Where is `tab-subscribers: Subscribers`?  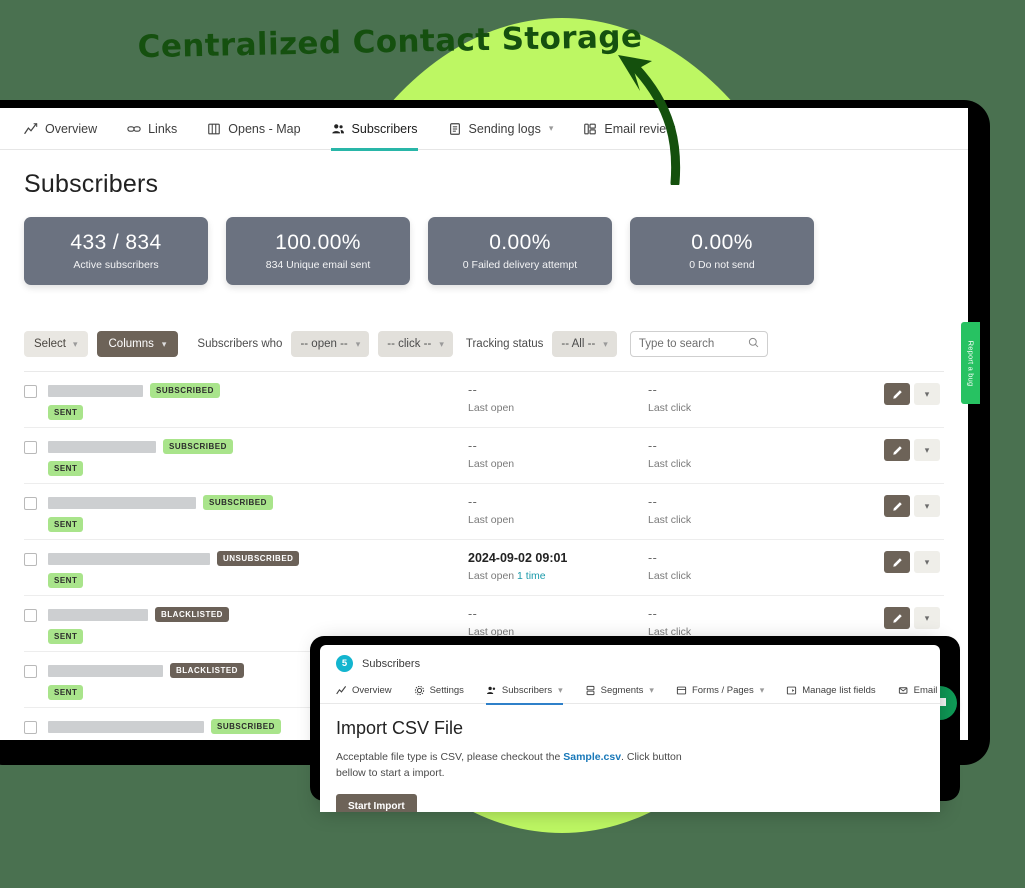 tab-subscribers: Subscribers is located at coordinates (374, 129).